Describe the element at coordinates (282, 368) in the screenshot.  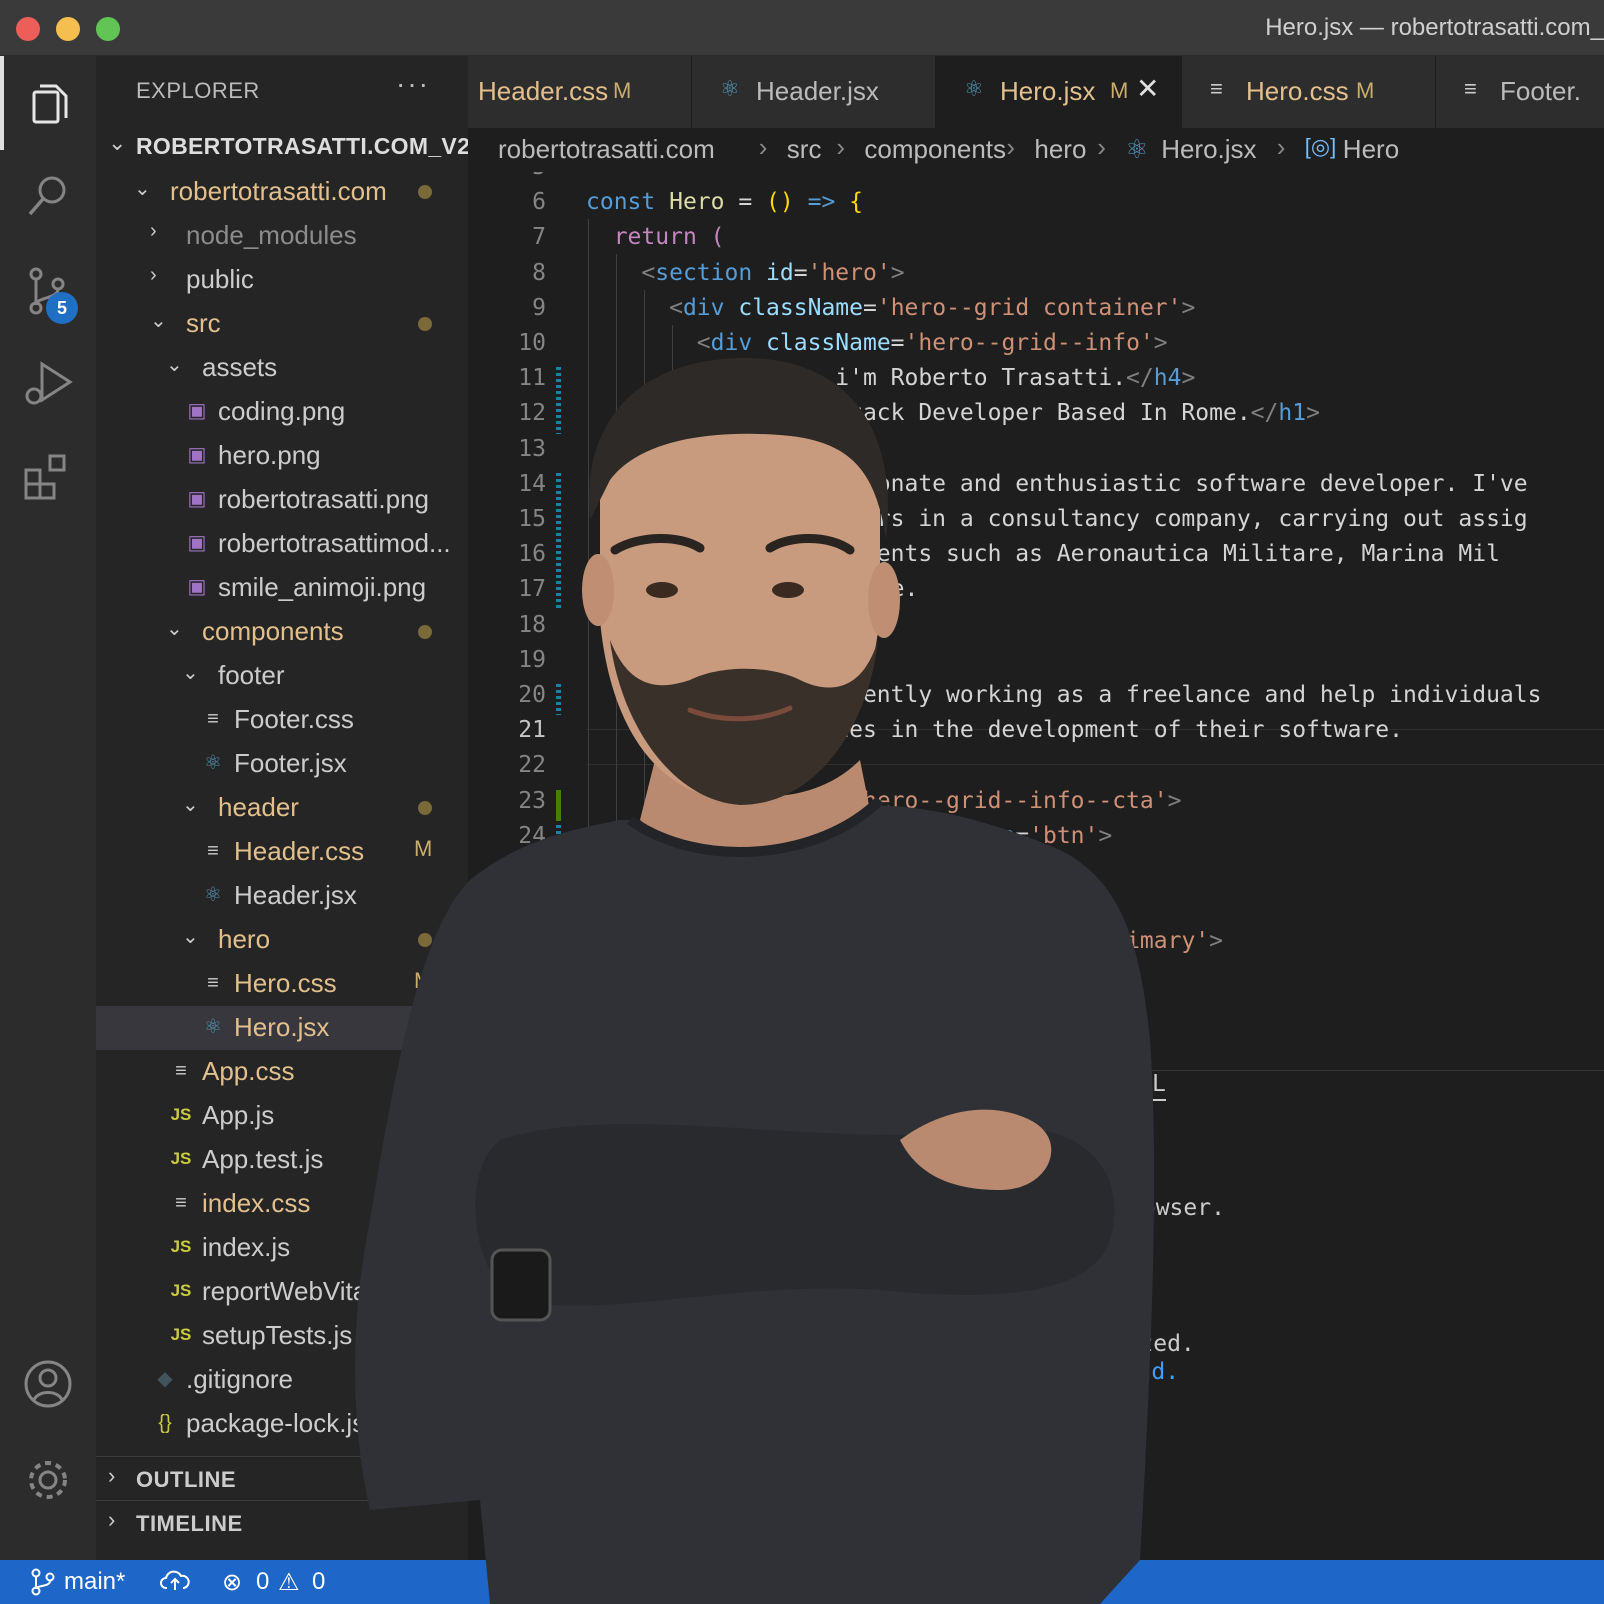
I see `folder-row: ⌄ assets` at that location.